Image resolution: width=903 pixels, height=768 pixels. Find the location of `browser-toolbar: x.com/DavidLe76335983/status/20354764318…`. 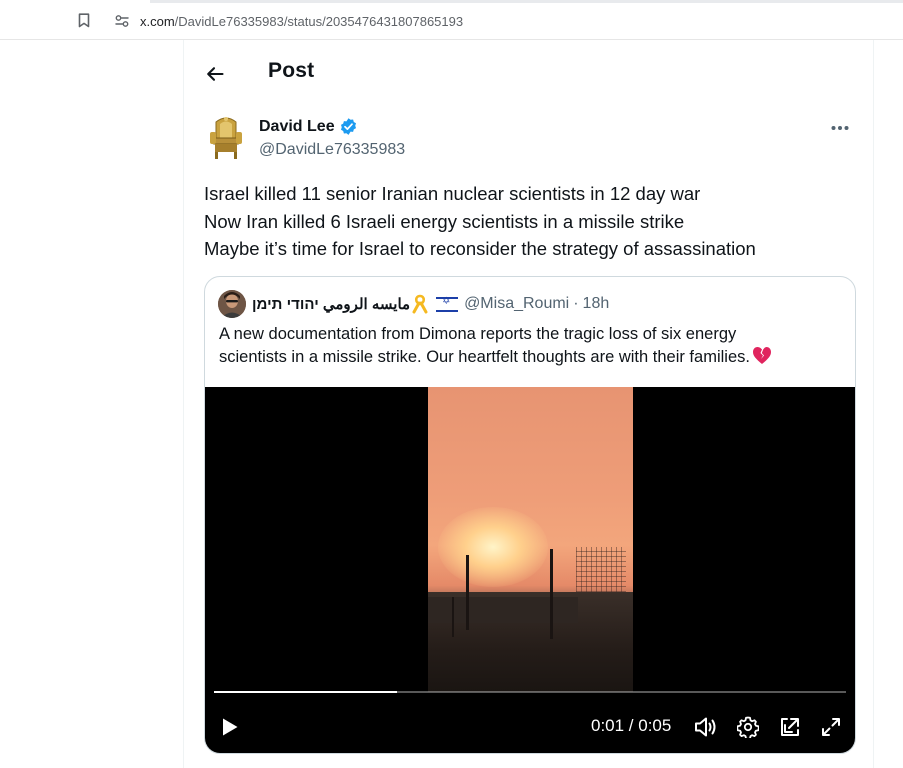

browser-toolbar: x.com/DavidLe76335983/status/20354764318… is located at coordinates (451, 20).